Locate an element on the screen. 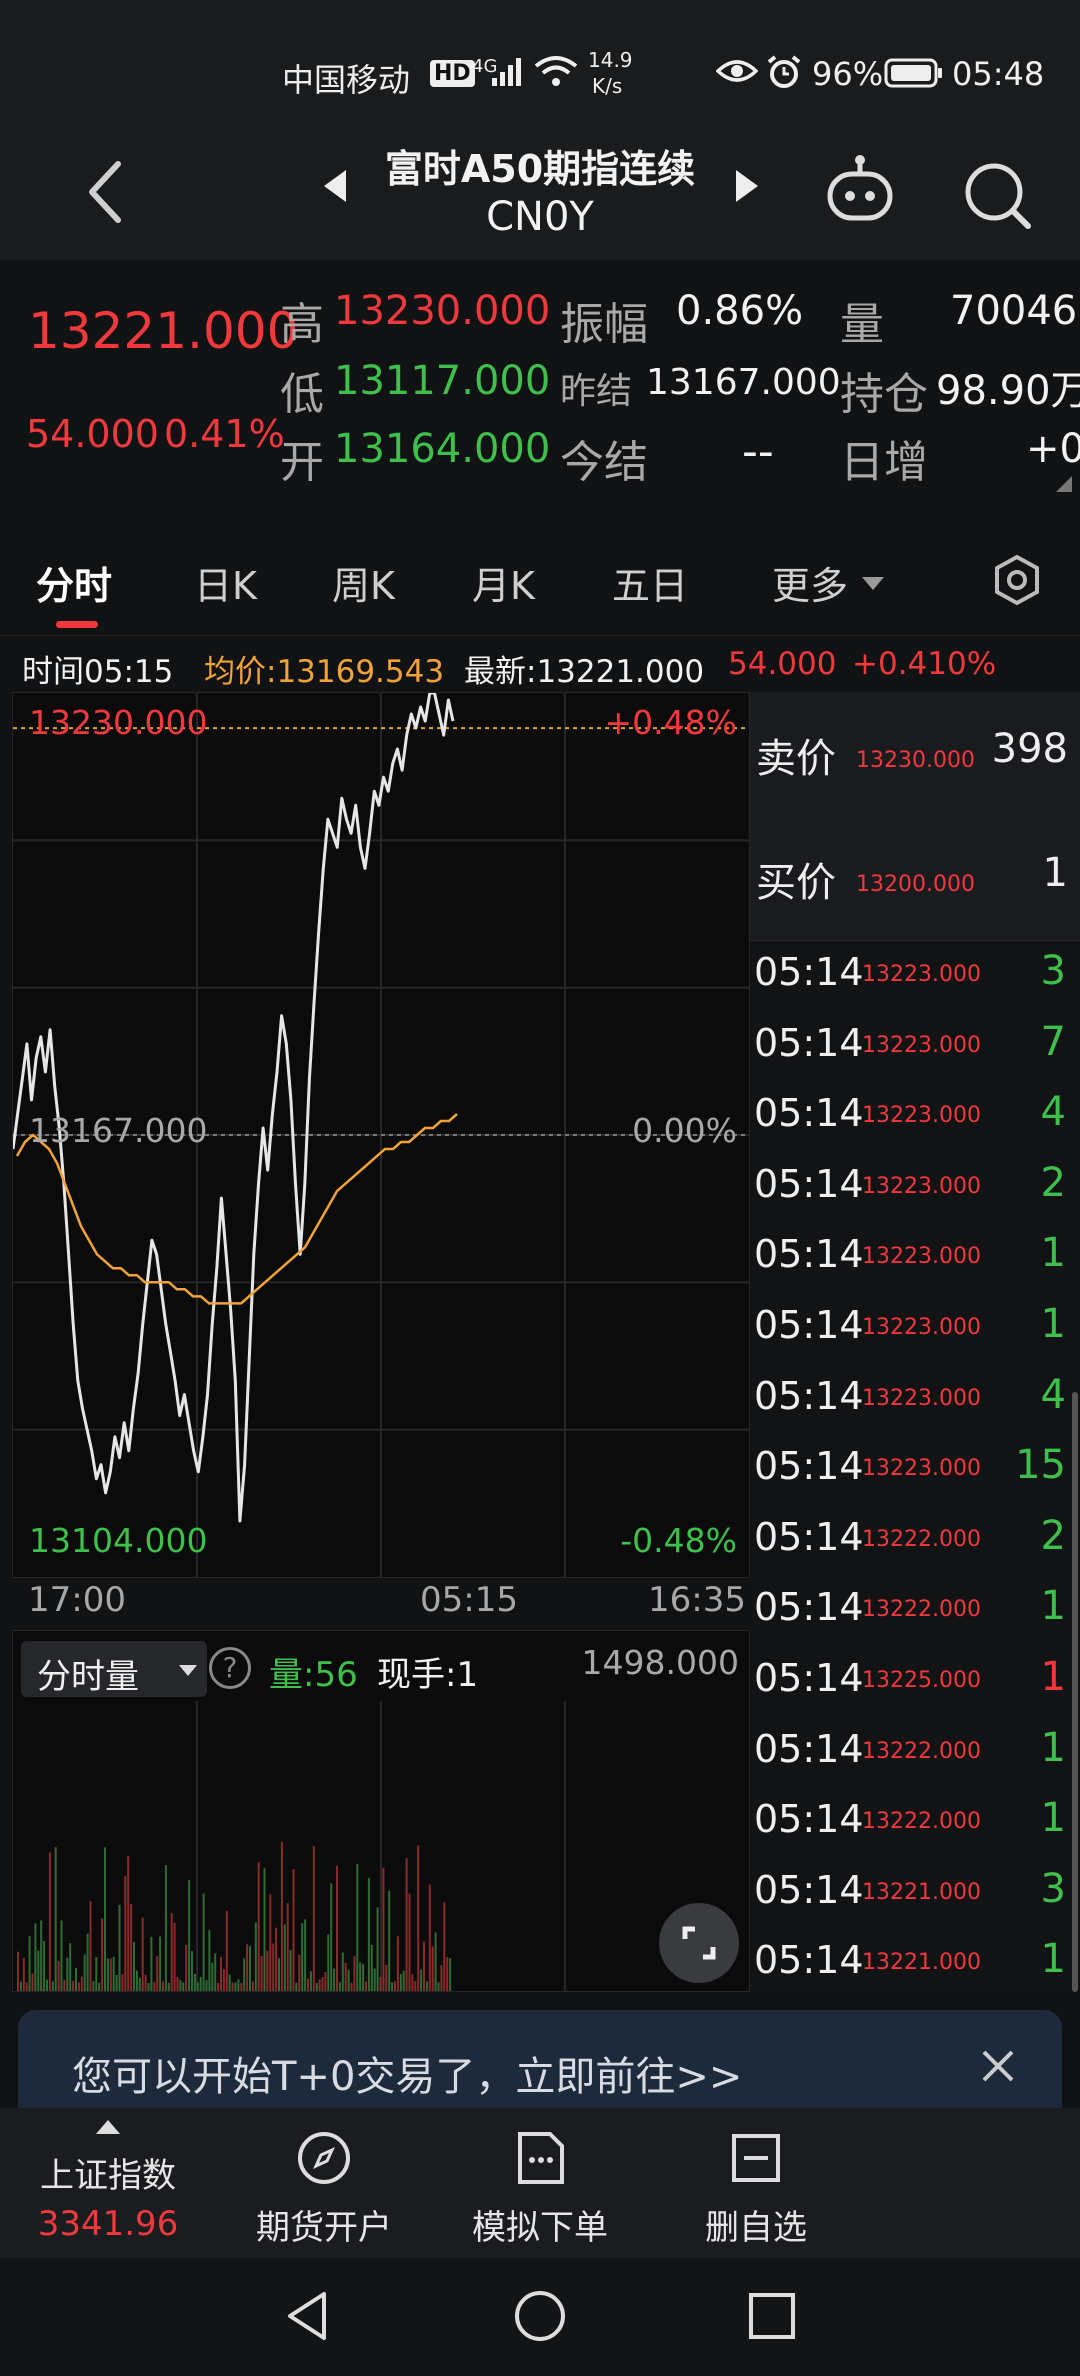  system-home-icon is located at coordinates (540, 2318).